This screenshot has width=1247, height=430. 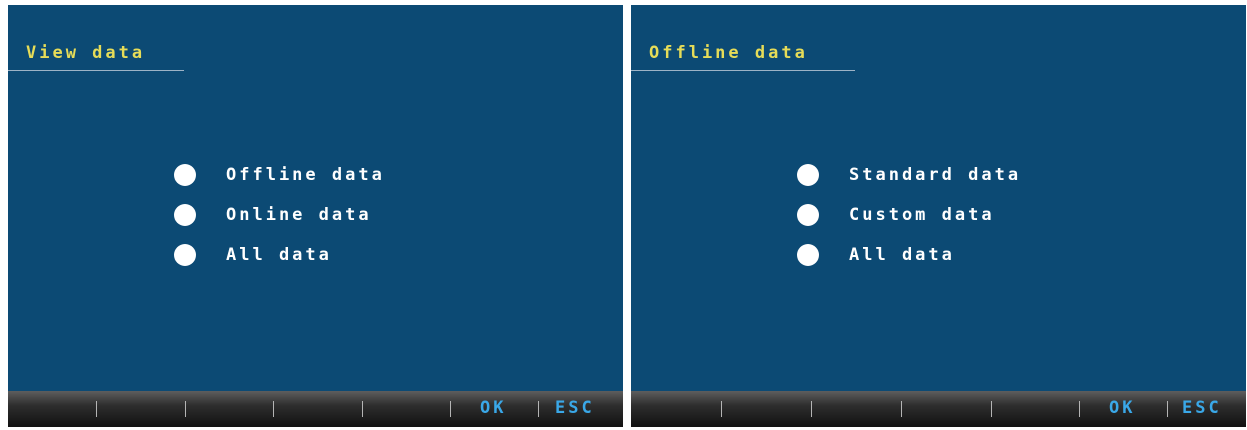 What do you see at coordinates (728, 53) in the screenshot?
I see `screen-title: Offline data` at bounding box center [728, 53].